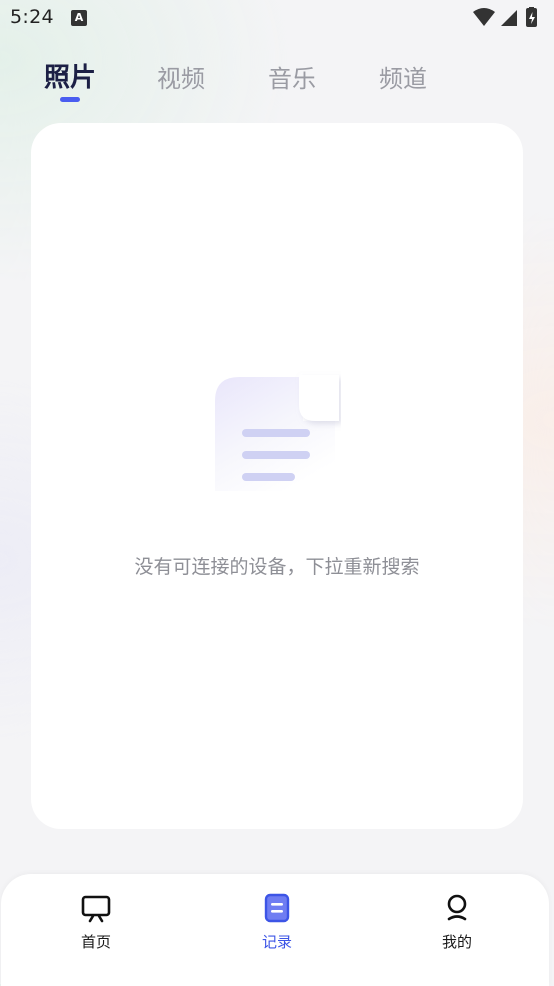  What do you see at coordinates (484, 17) in the screenshot?
I see `wifi-icon` at bounding box center [484, 17].